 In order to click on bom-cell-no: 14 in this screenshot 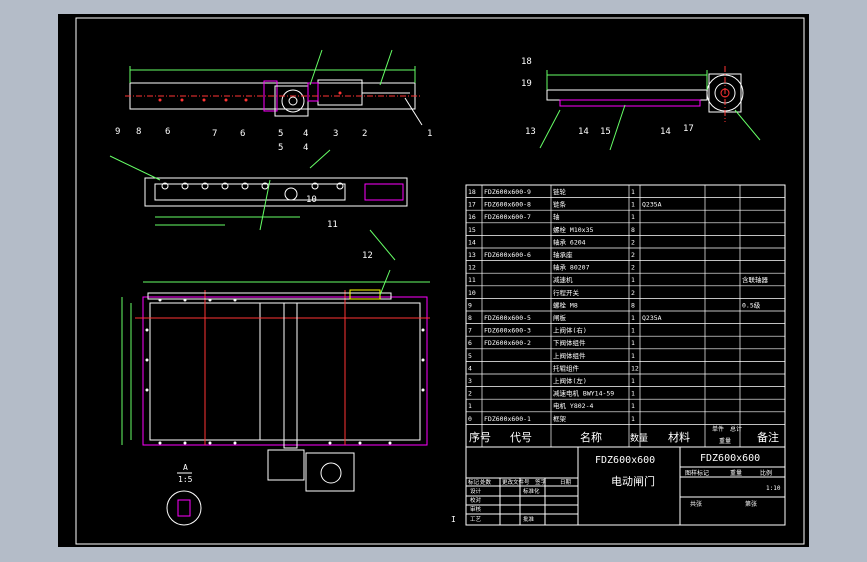, I will do `click(472, 242)`.